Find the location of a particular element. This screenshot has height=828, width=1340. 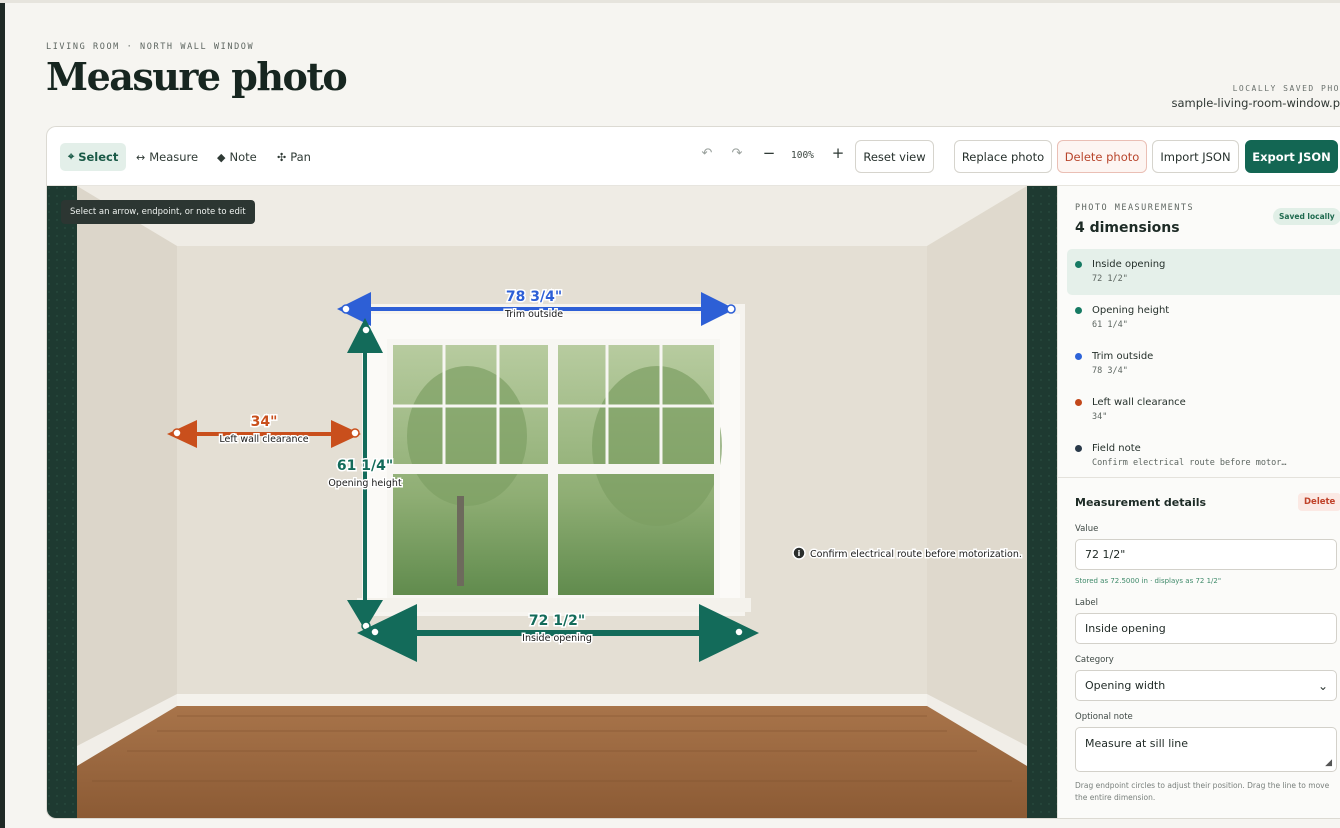

zoom-in-icon: + is located at coordinates (838, 153).